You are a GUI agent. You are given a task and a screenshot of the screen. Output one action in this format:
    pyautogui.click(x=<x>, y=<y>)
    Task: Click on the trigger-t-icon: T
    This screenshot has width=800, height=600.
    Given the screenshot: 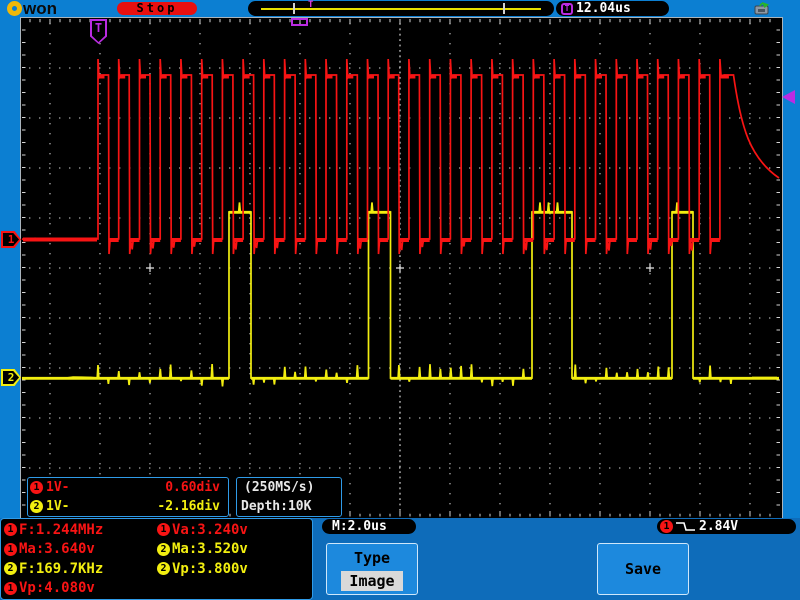 What is the action you would take?
    pyautogui.click(x=567, y=8)
    